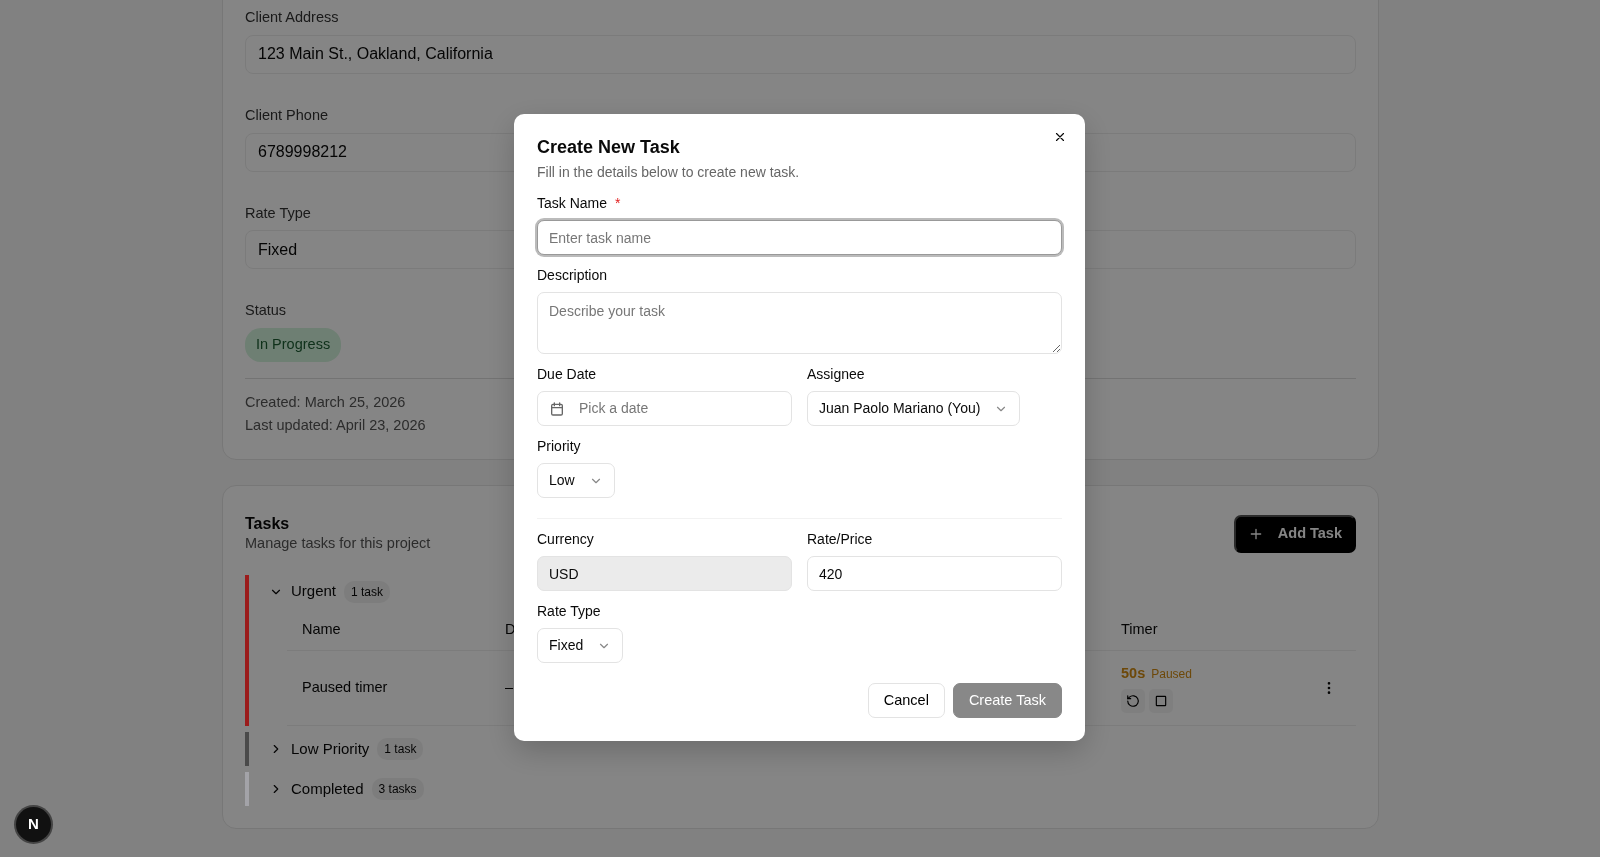 This screenshot has height=857, width=1600. I want to click on created-date: Created: March 25, 2026, so click(325, 402).